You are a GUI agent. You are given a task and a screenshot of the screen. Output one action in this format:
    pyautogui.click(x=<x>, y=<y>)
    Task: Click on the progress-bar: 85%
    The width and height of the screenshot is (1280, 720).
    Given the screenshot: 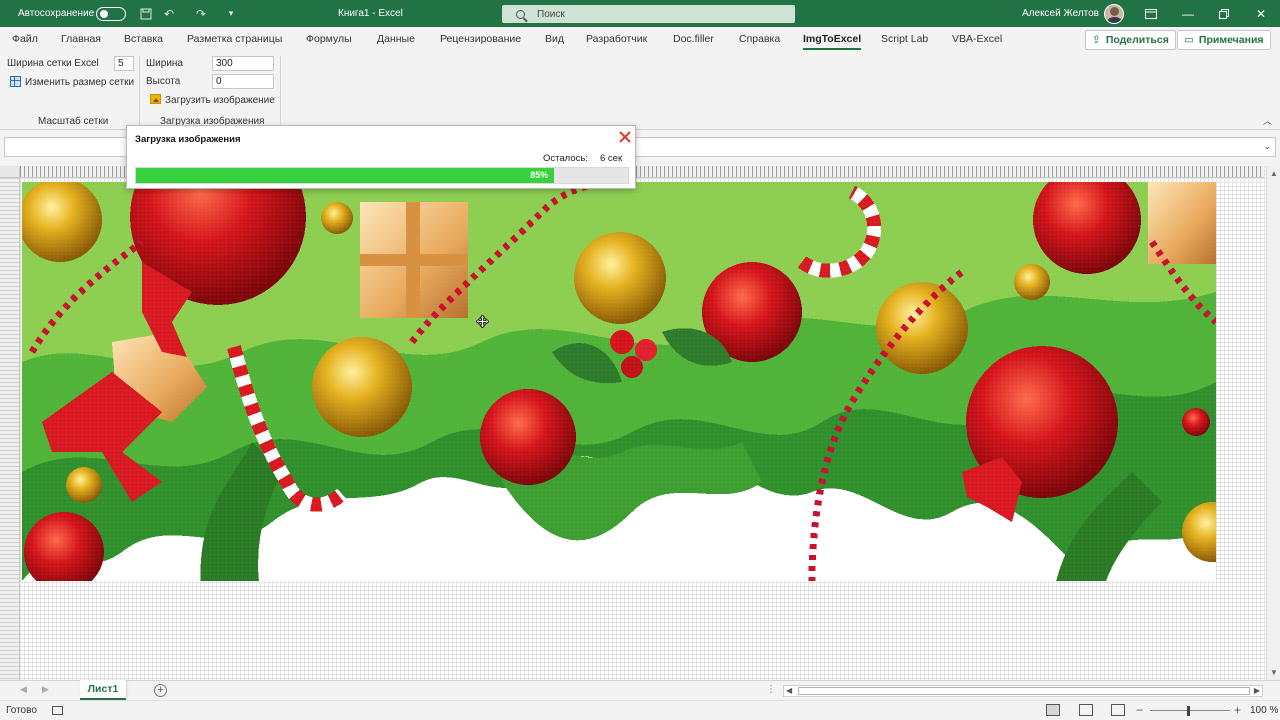 What is the action you would take?
    pyautogui.click(x=382, y=175)
    